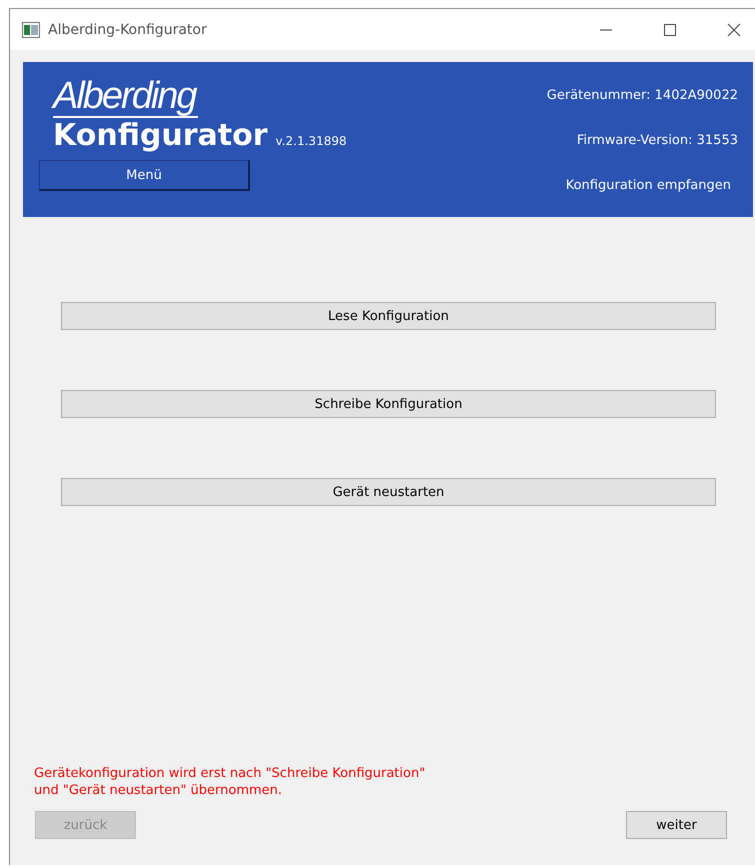  I want to click on window-title: Alberding-Konfigurator, so click(127, 30).